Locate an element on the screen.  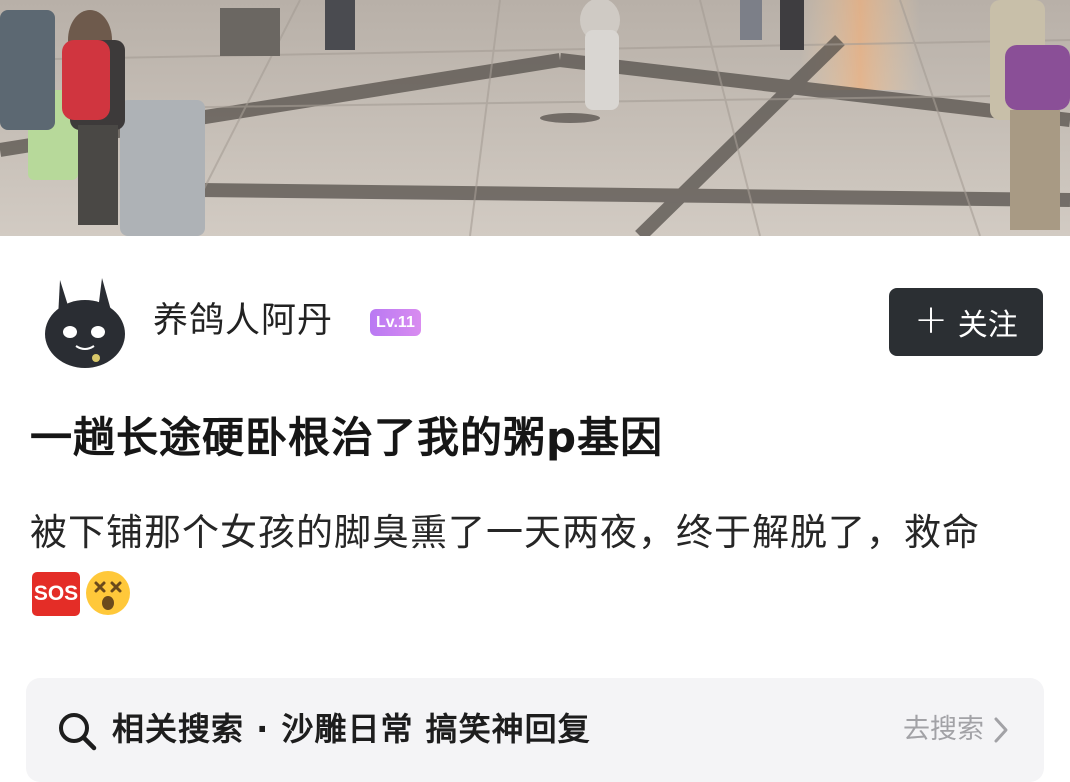
follow-button: + 关注 is located at coordinates (966, 322).